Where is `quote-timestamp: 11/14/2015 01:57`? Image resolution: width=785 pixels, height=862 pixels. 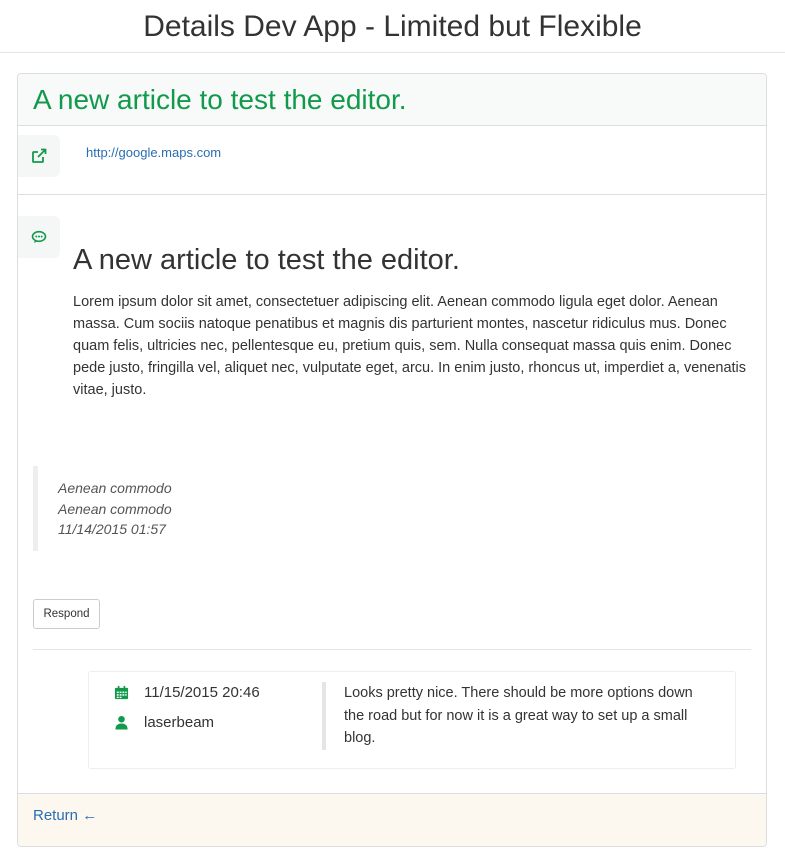
quote-timestamp: 11/14/2015 01:57 is located at coordinates (112, 529).